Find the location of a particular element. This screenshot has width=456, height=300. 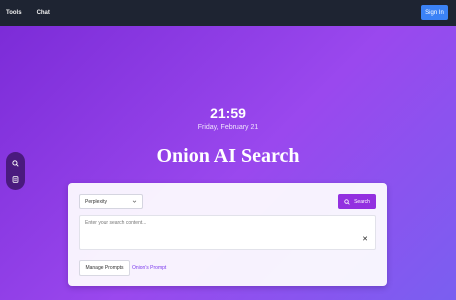

current-date: Friday, February 21 is located at coordinates (228, 127).